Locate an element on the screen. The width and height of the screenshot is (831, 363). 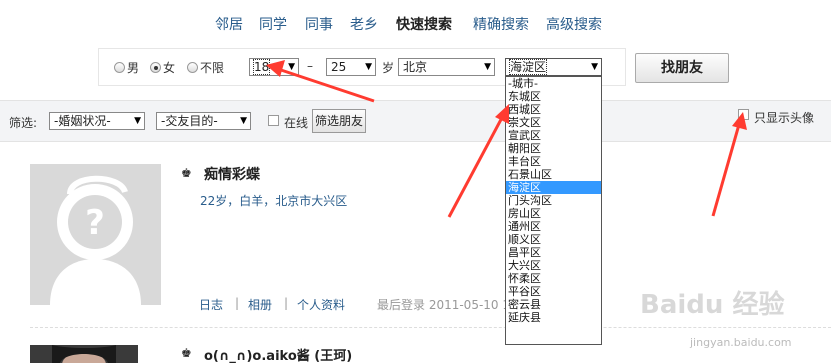
radio-label: 女 is located at coordinates (169, 67).